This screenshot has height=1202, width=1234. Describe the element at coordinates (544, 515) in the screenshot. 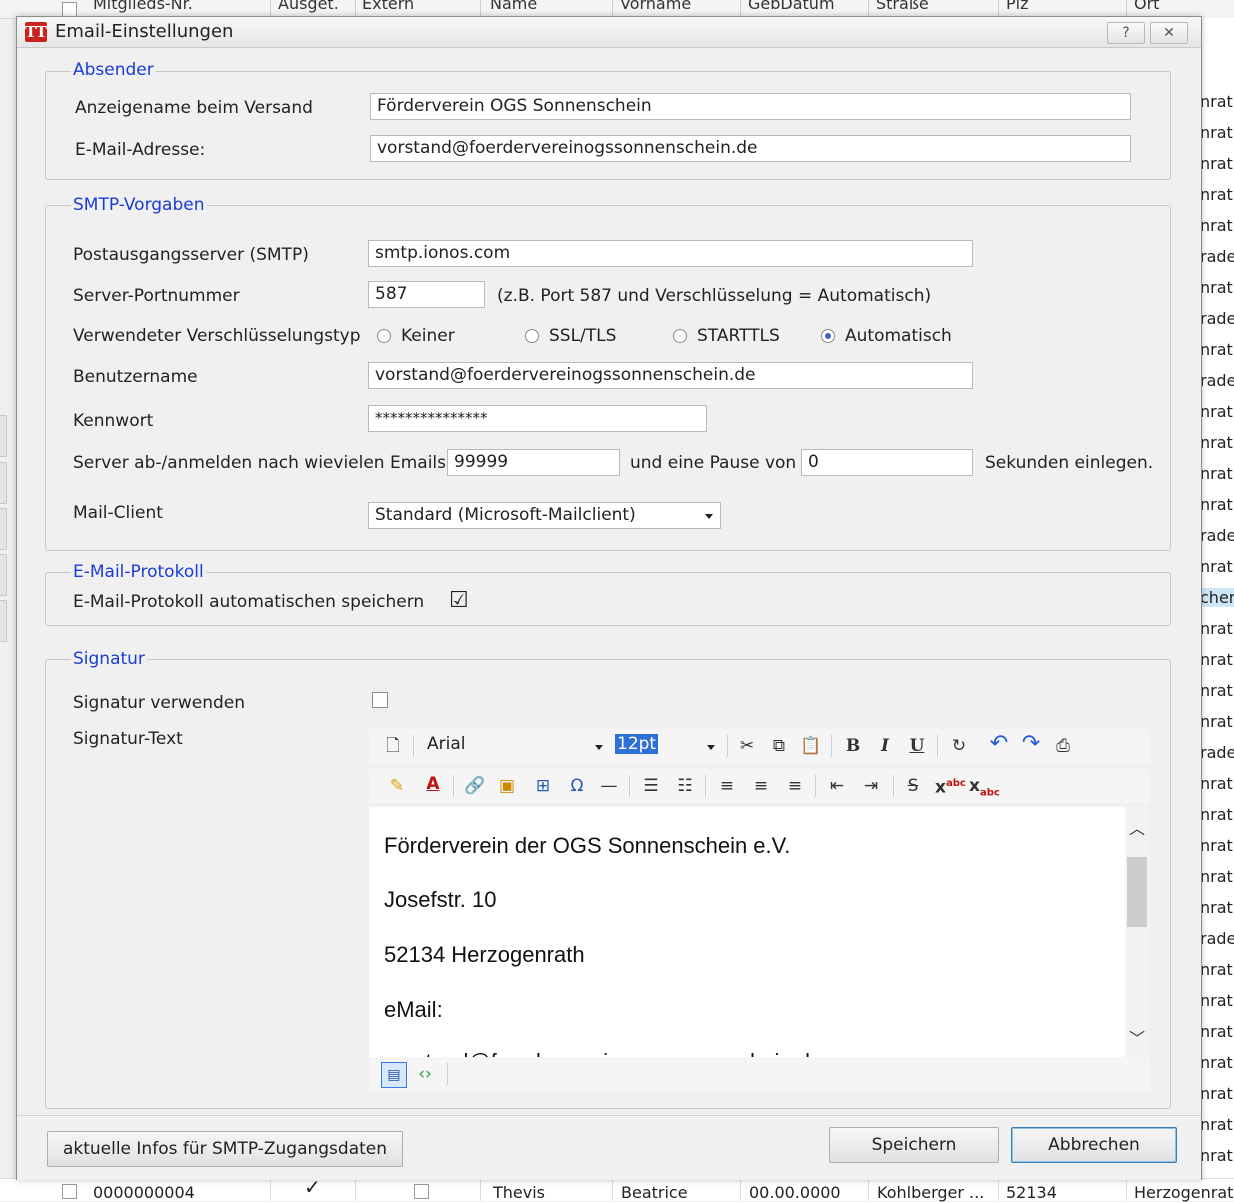

I see `mailclient-select: Standard (Microsoft-Mailclient)` at that location.